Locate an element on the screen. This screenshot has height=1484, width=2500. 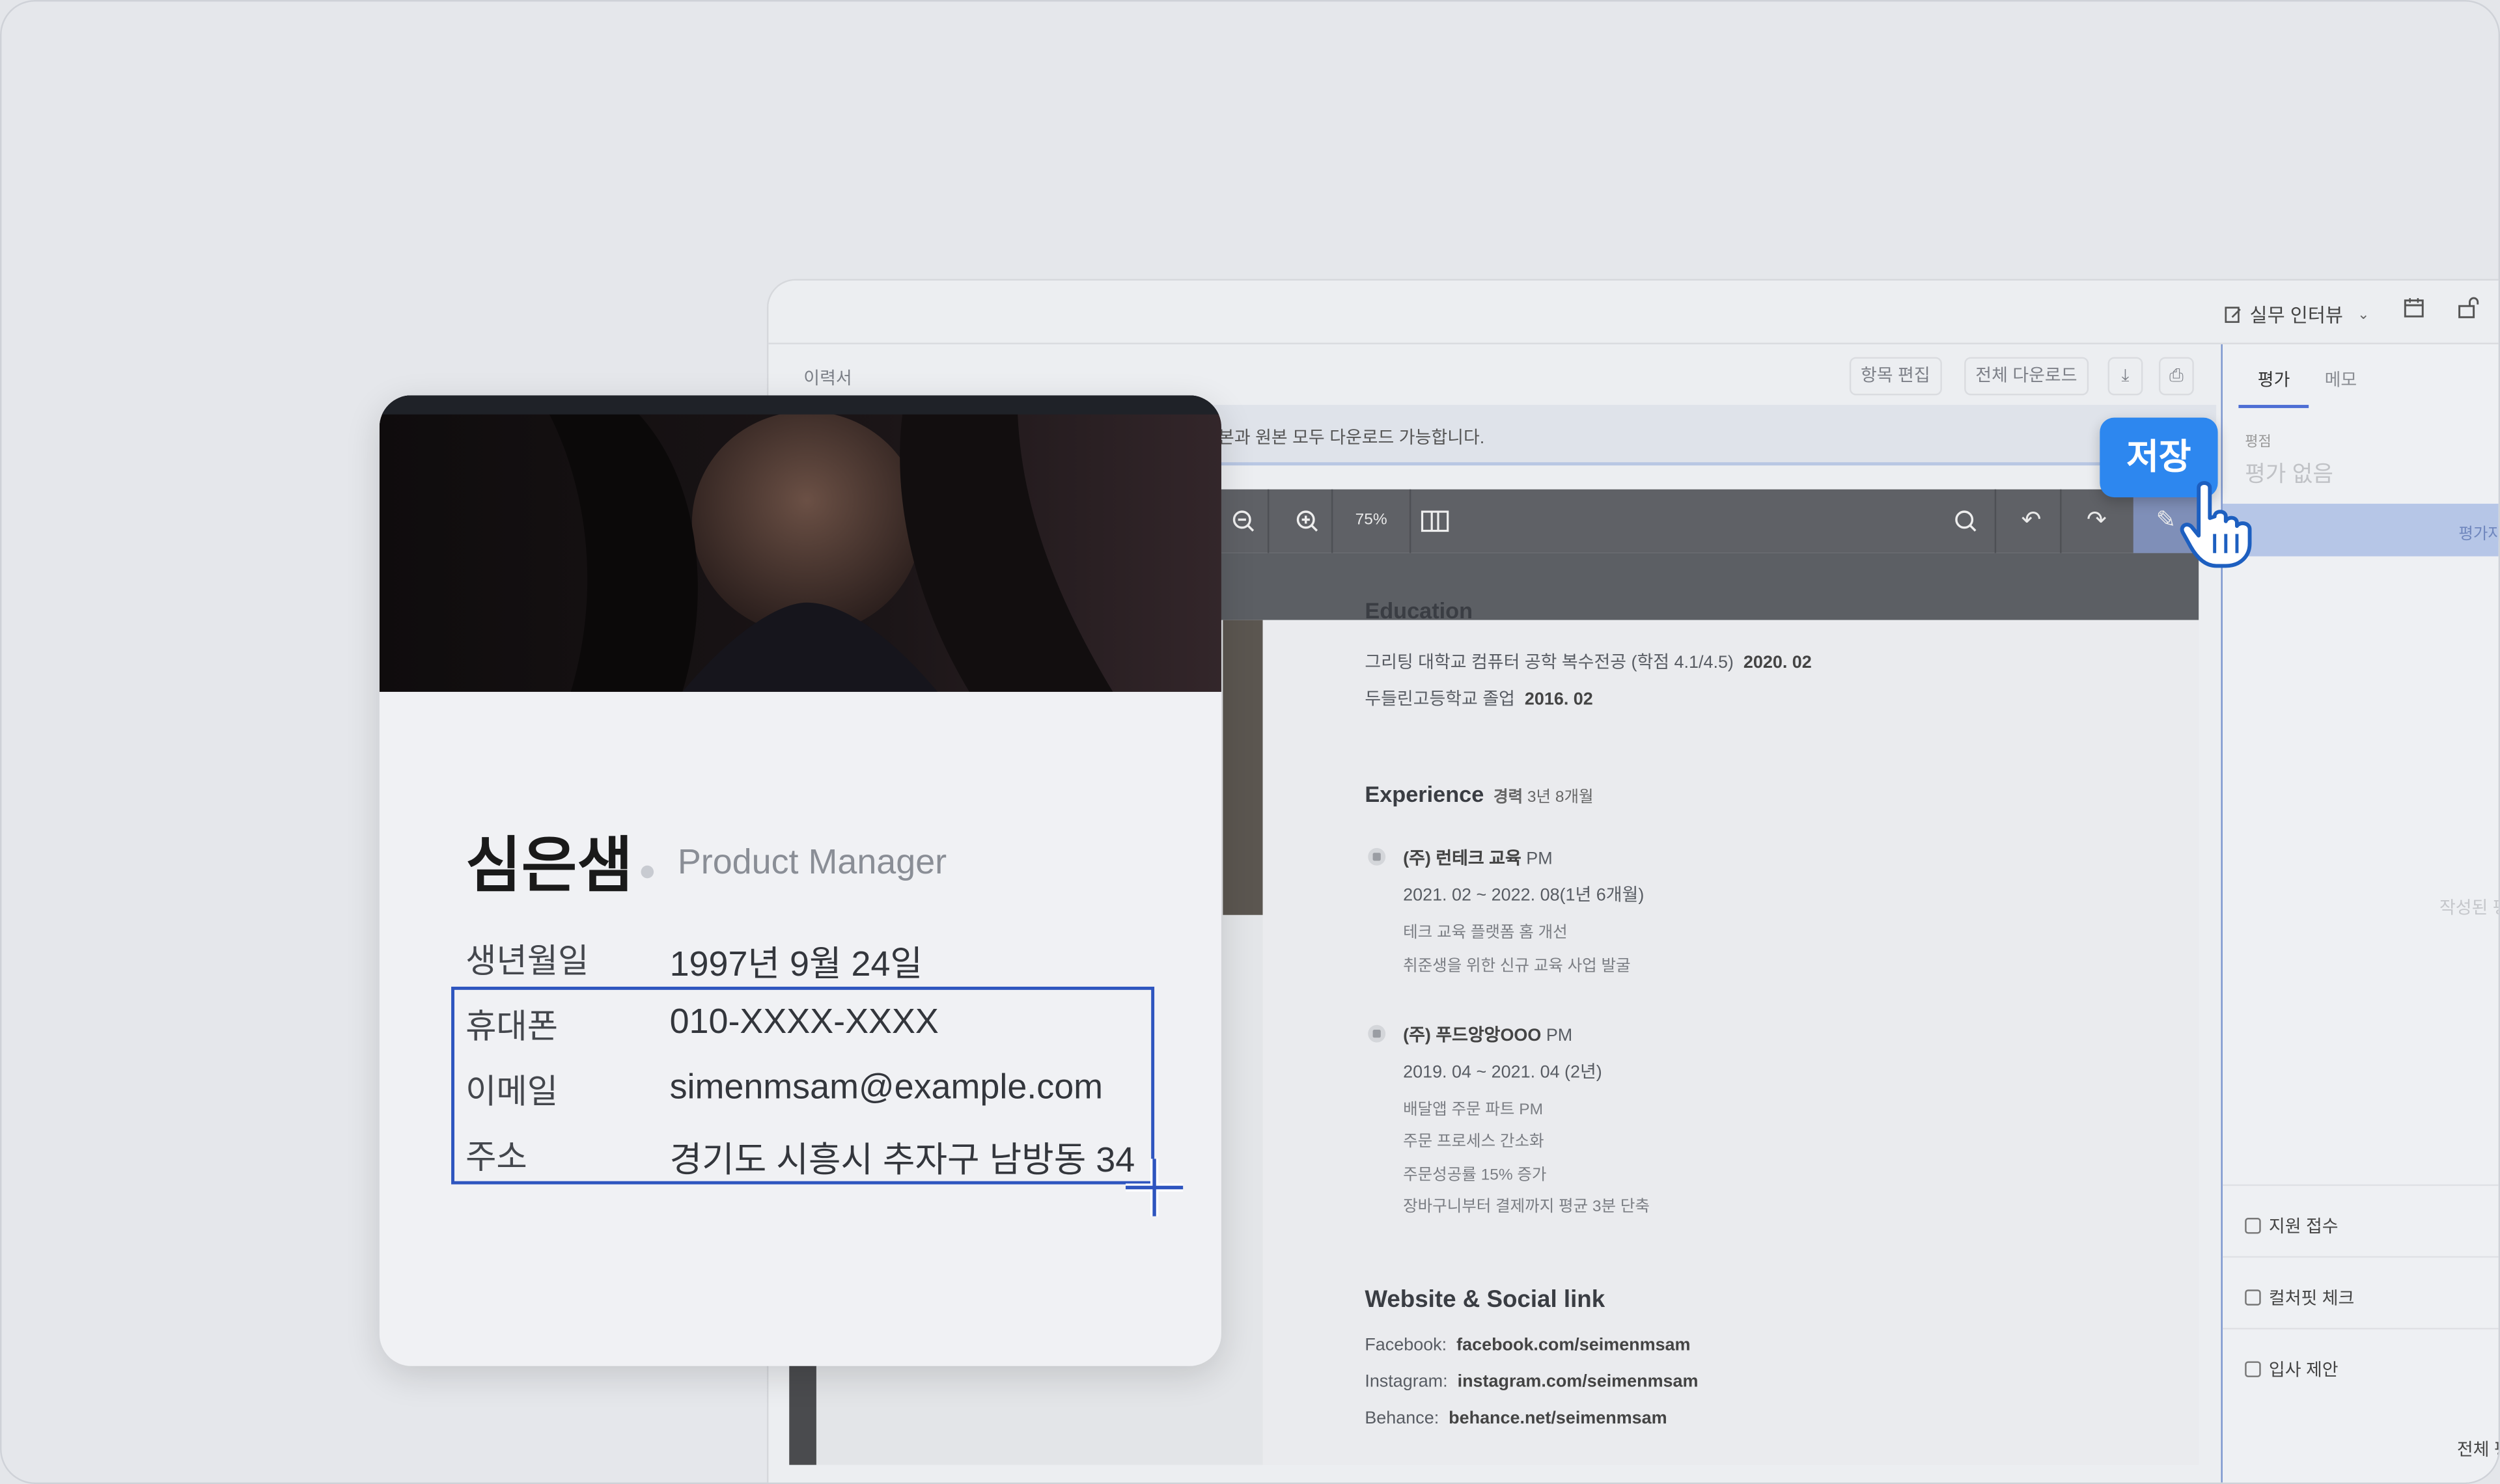
download-all-button: 전체 다운로드 is located at coordinates (2026, 376).